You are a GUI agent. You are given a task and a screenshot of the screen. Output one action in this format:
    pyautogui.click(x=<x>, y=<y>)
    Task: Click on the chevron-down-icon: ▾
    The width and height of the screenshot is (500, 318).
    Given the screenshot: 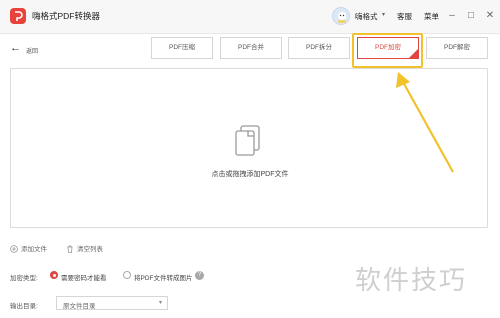 What is the action you would take?
    pyautogui.click(x=160, y=303)
    